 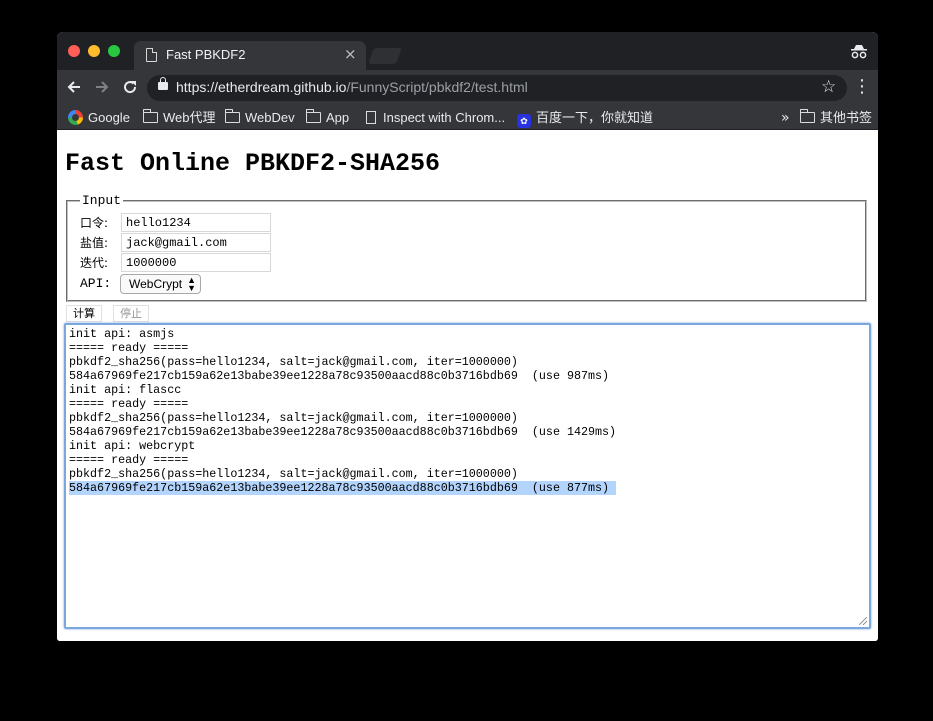 I want to click on arrow-left-icon, so click(x=73, y=87).